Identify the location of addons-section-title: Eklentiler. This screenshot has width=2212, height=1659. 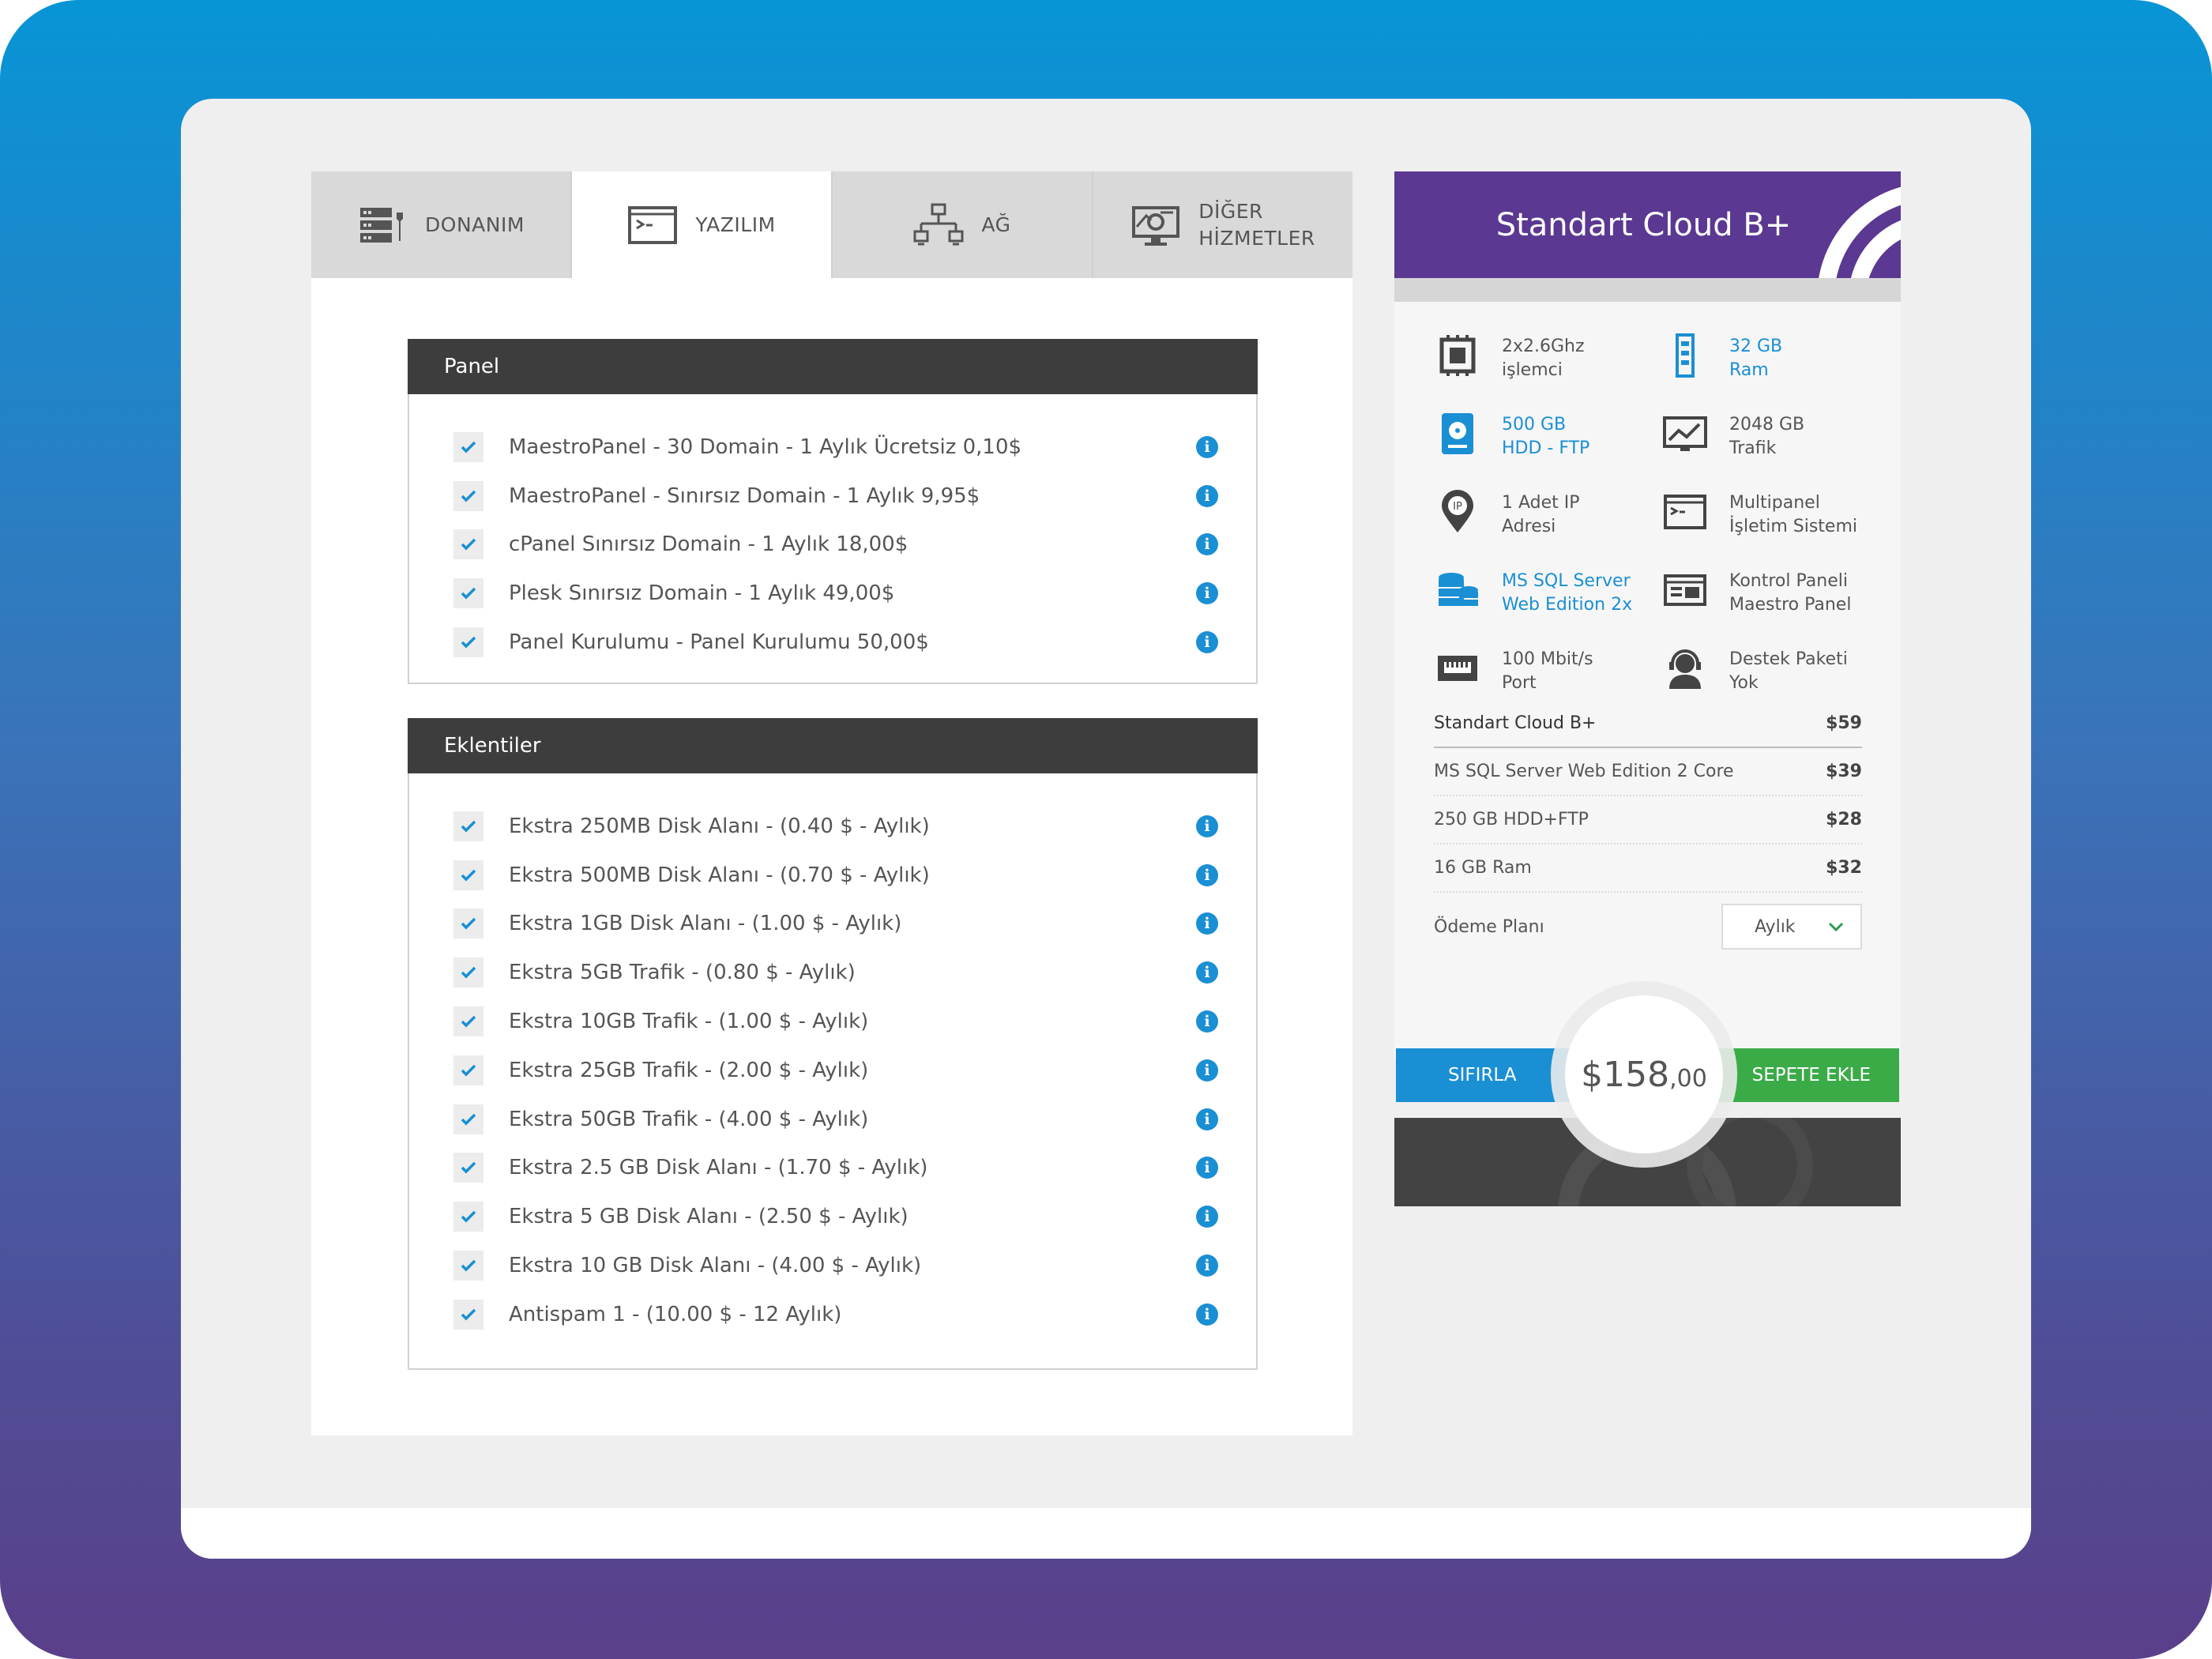
(833, 746).